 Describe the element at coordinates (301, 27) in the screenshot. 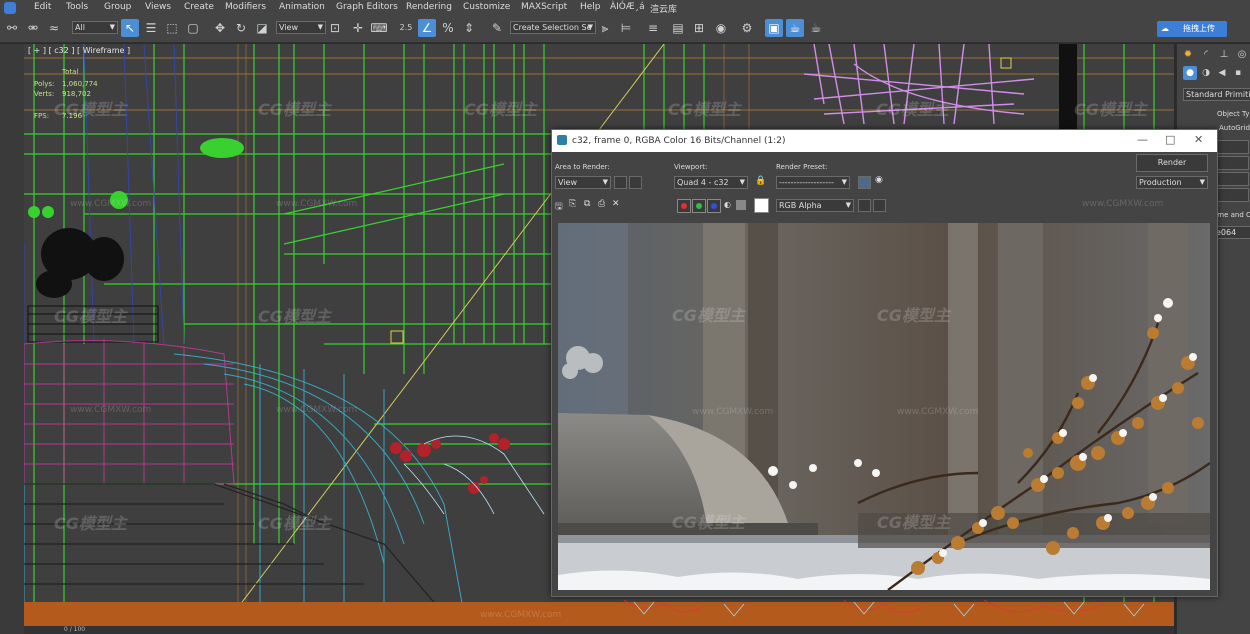

I see `reference-coord-dropdown: View ▼` at that location.